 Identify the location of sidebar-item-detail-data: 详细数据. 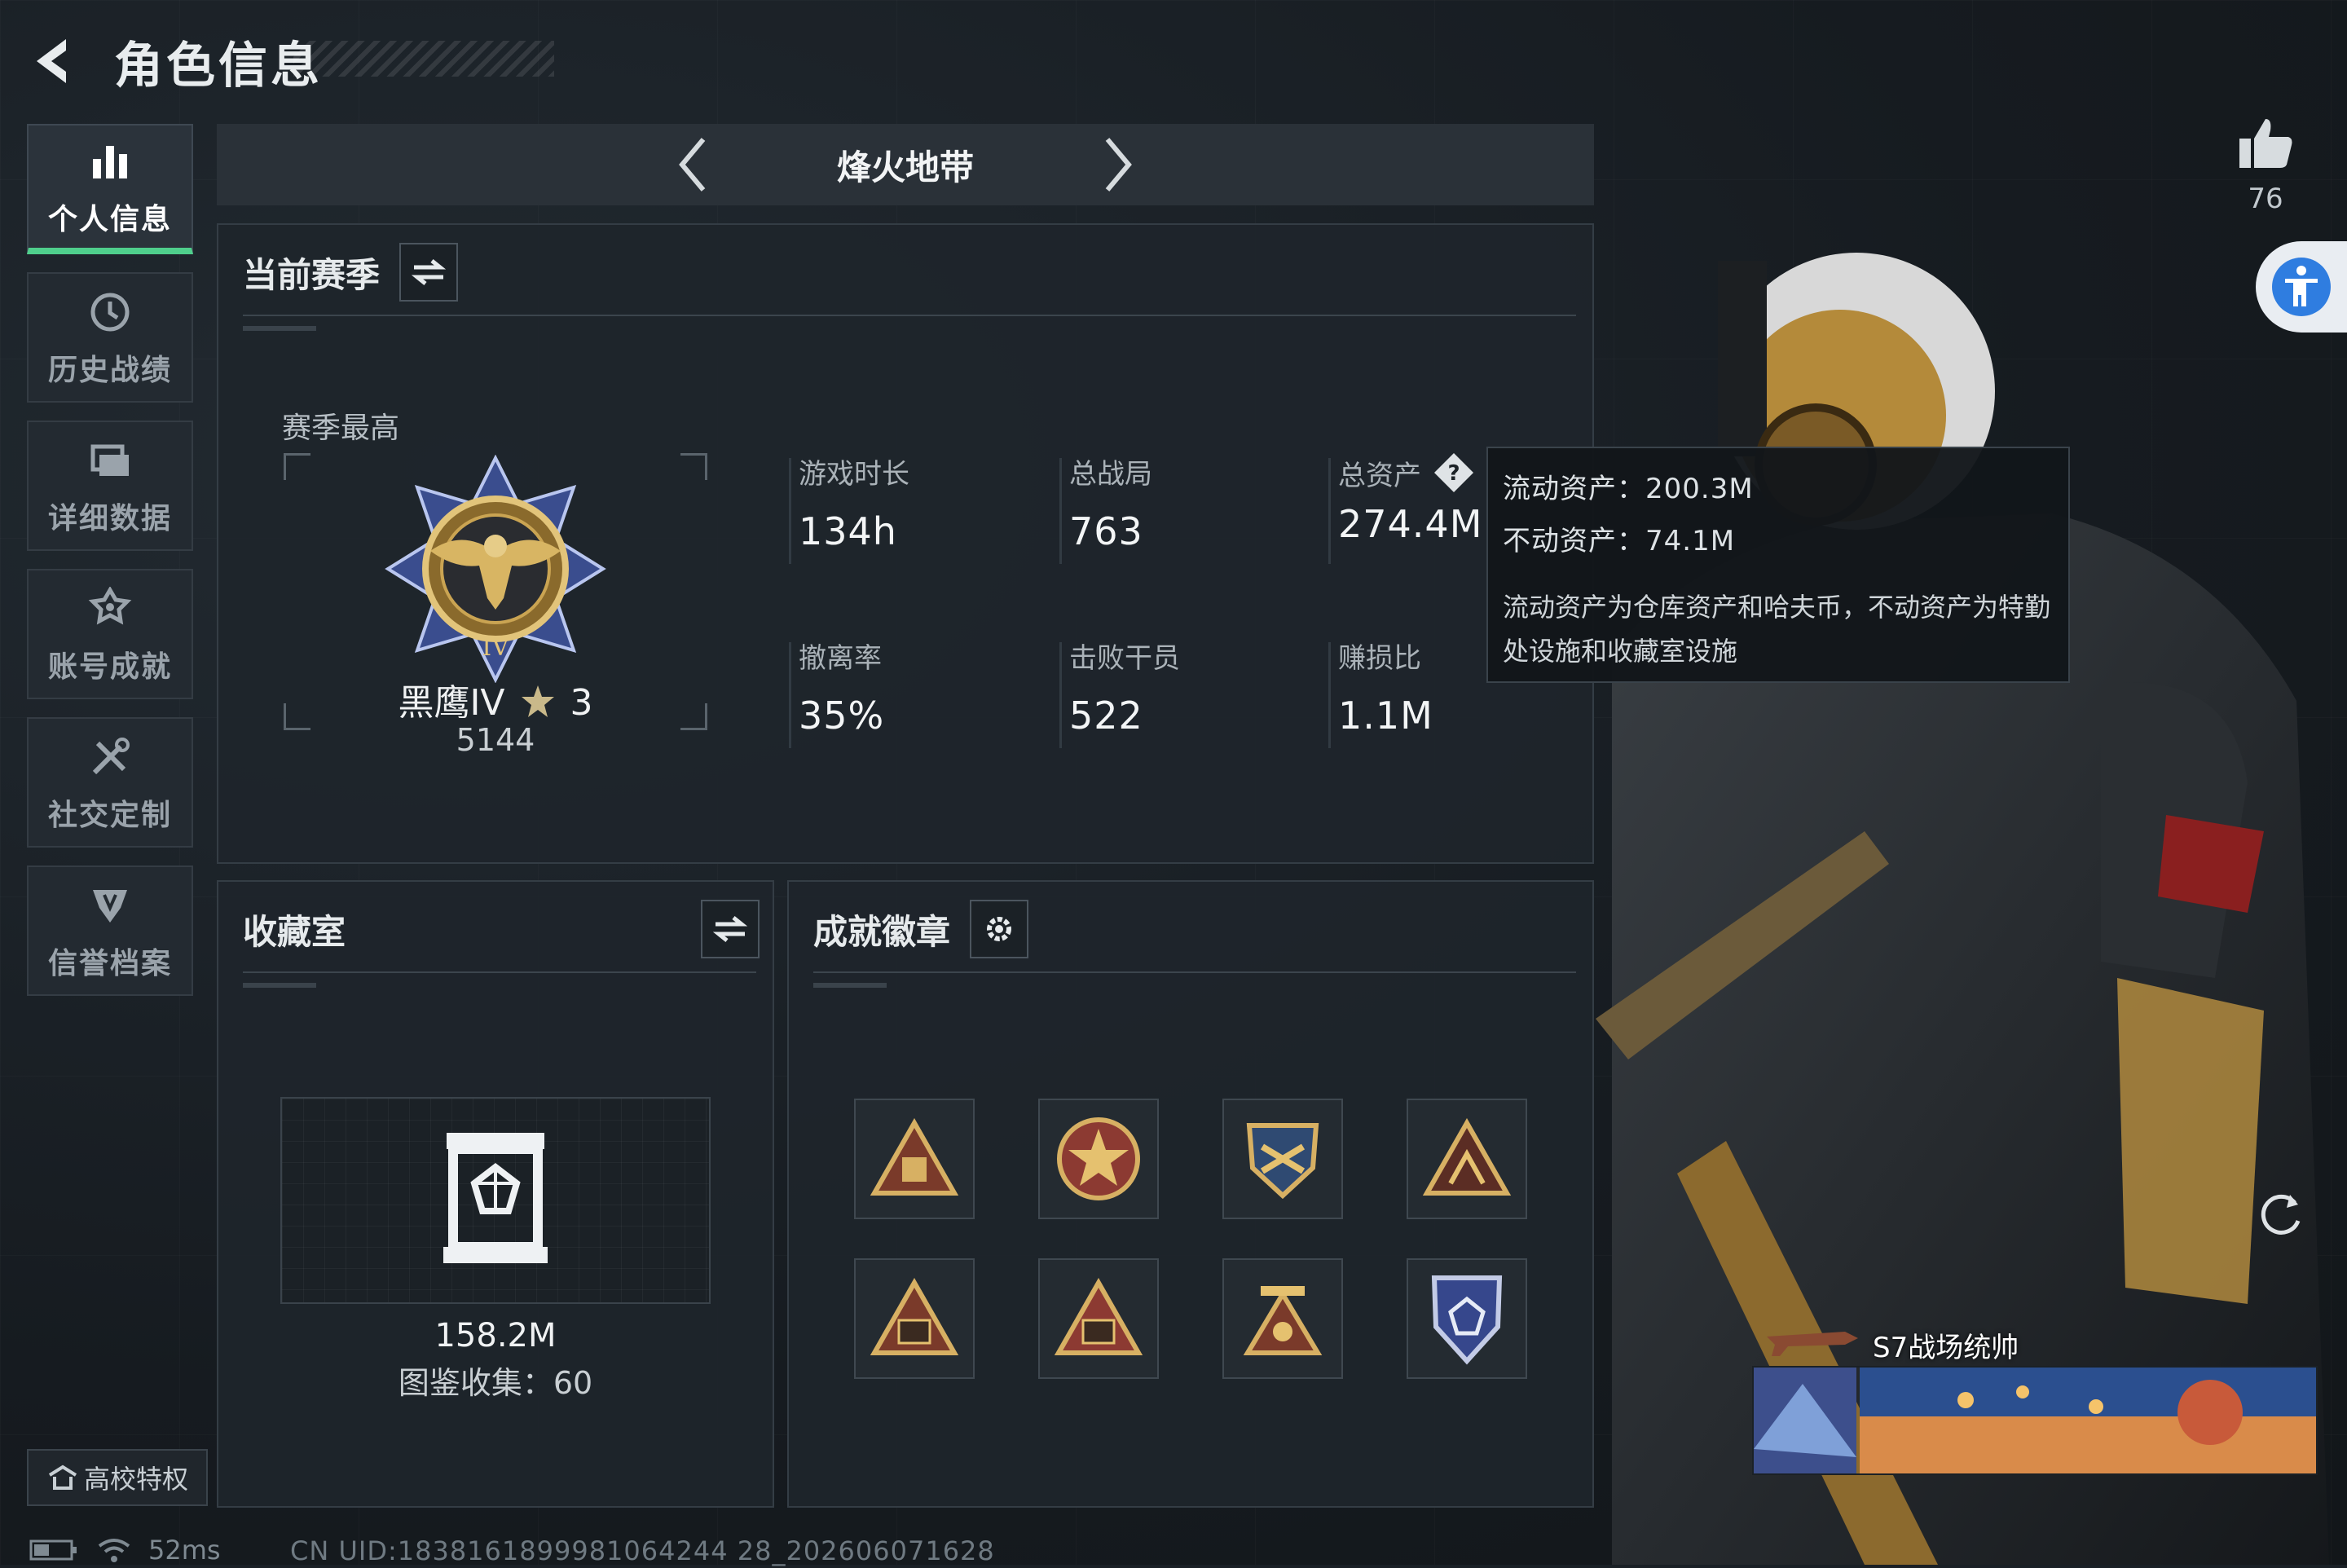
(110, 486).